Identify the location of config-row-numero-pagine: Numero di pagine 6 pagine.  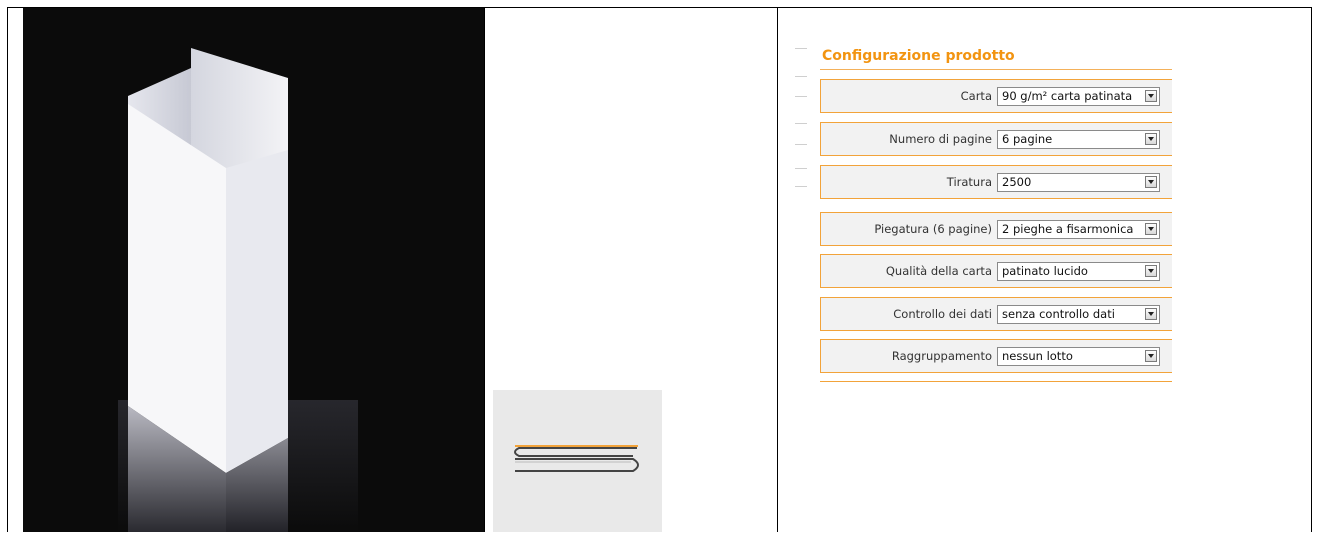
(996, 139).